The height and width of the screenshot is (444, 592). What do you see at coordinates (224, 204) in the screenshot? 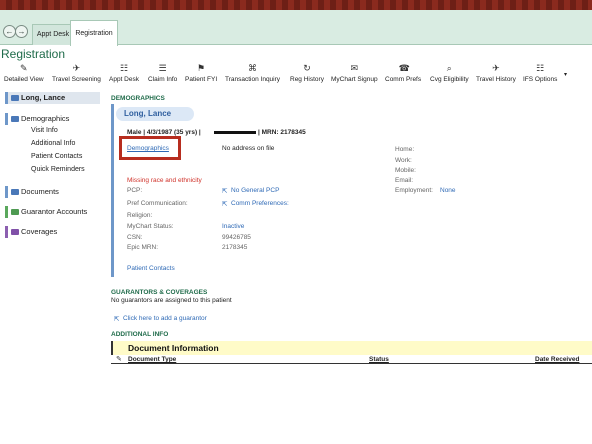
I see `comm-edit-icon: ⇱` at bounding box center [224, 204].